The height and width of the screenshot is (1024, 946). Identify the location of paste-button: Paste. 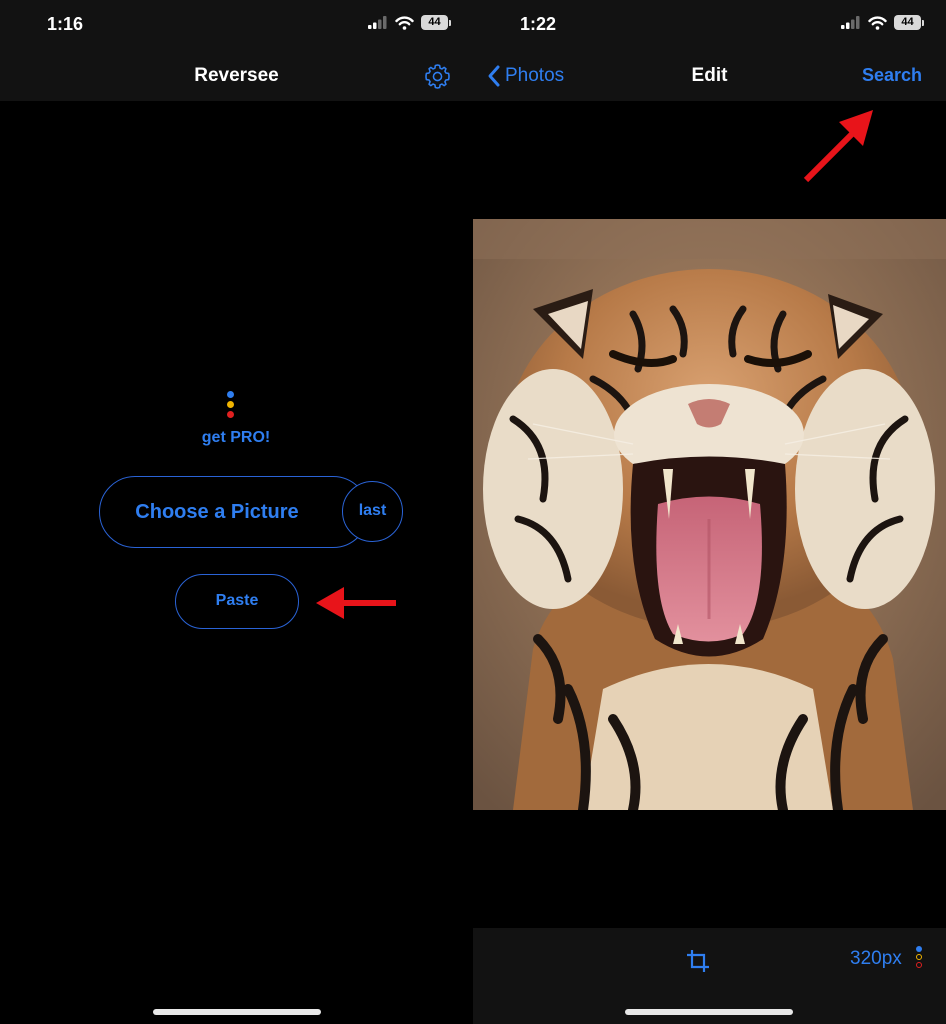
(237, 601).